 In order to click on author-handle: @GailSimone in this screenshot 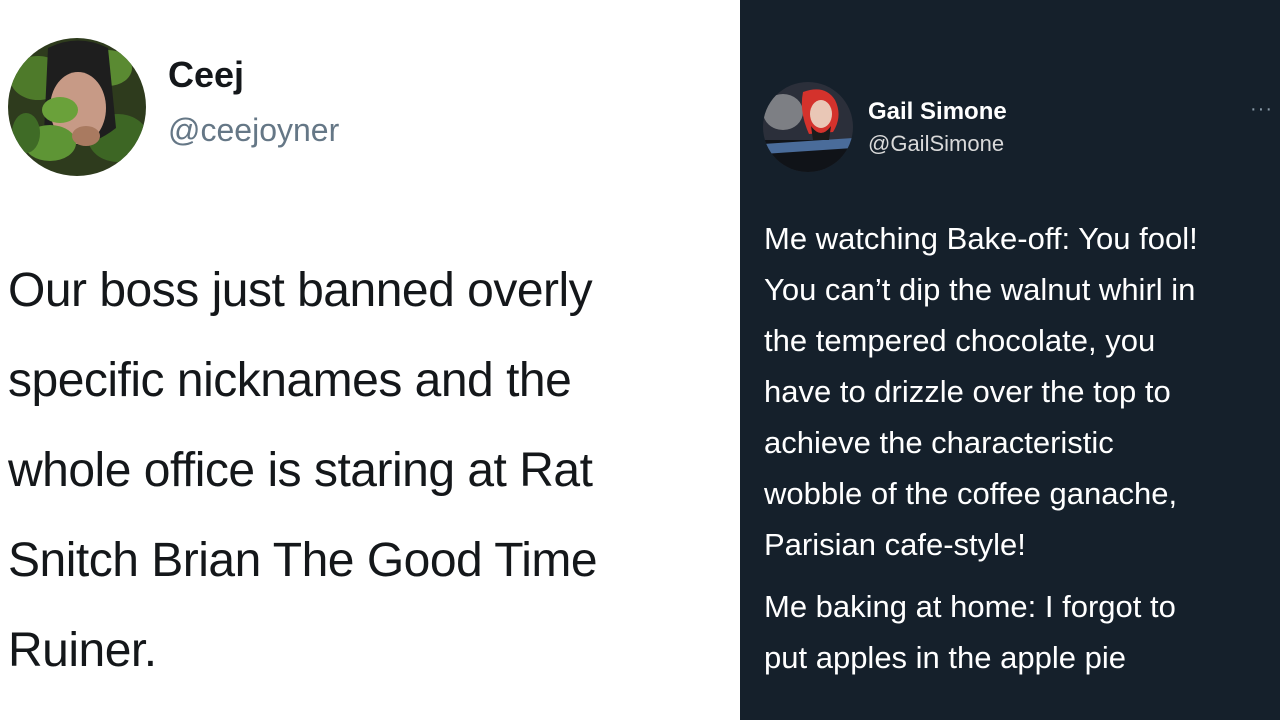, I will do `click(936, 144)`.